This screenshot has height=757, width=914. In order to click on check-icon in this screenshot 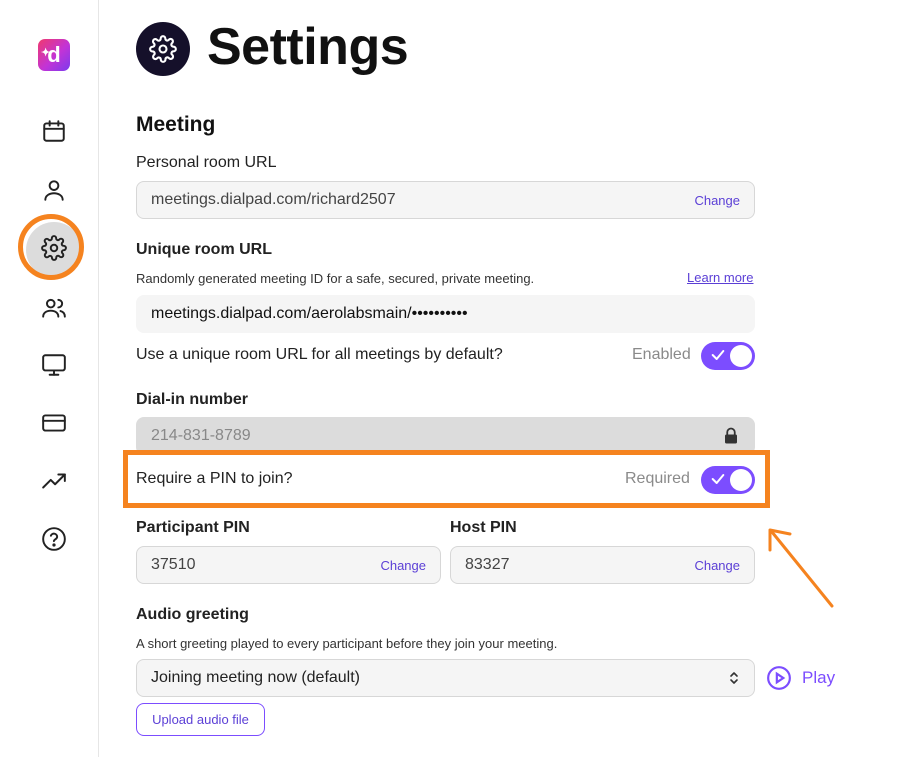, I will do `click(718, 355)`.